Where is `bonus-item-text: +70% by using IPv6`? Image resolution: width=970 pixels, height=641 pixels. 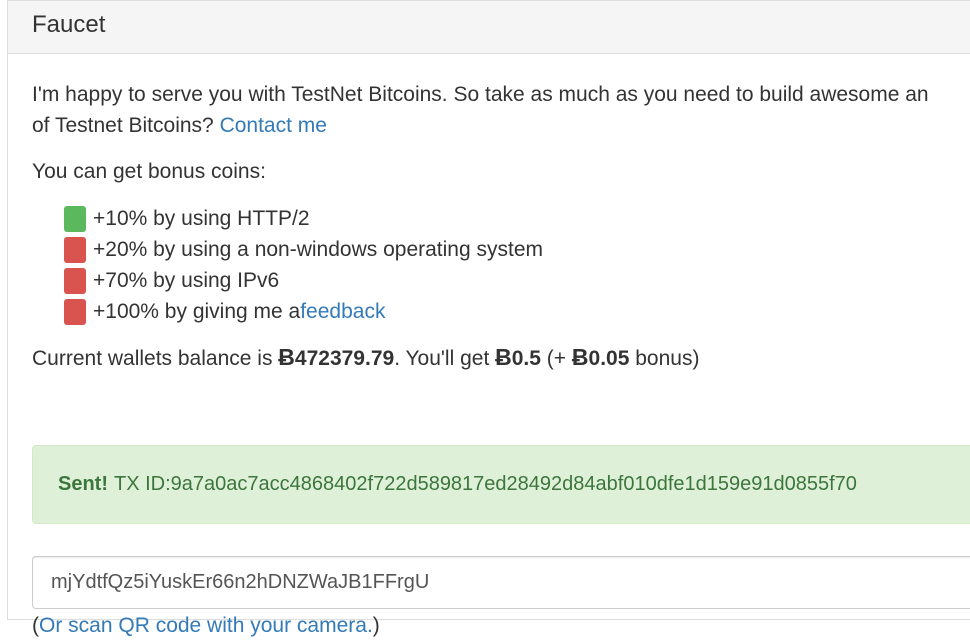
bonus-item-text: +70% by using IPv6 is located at coordinates (186, 280).